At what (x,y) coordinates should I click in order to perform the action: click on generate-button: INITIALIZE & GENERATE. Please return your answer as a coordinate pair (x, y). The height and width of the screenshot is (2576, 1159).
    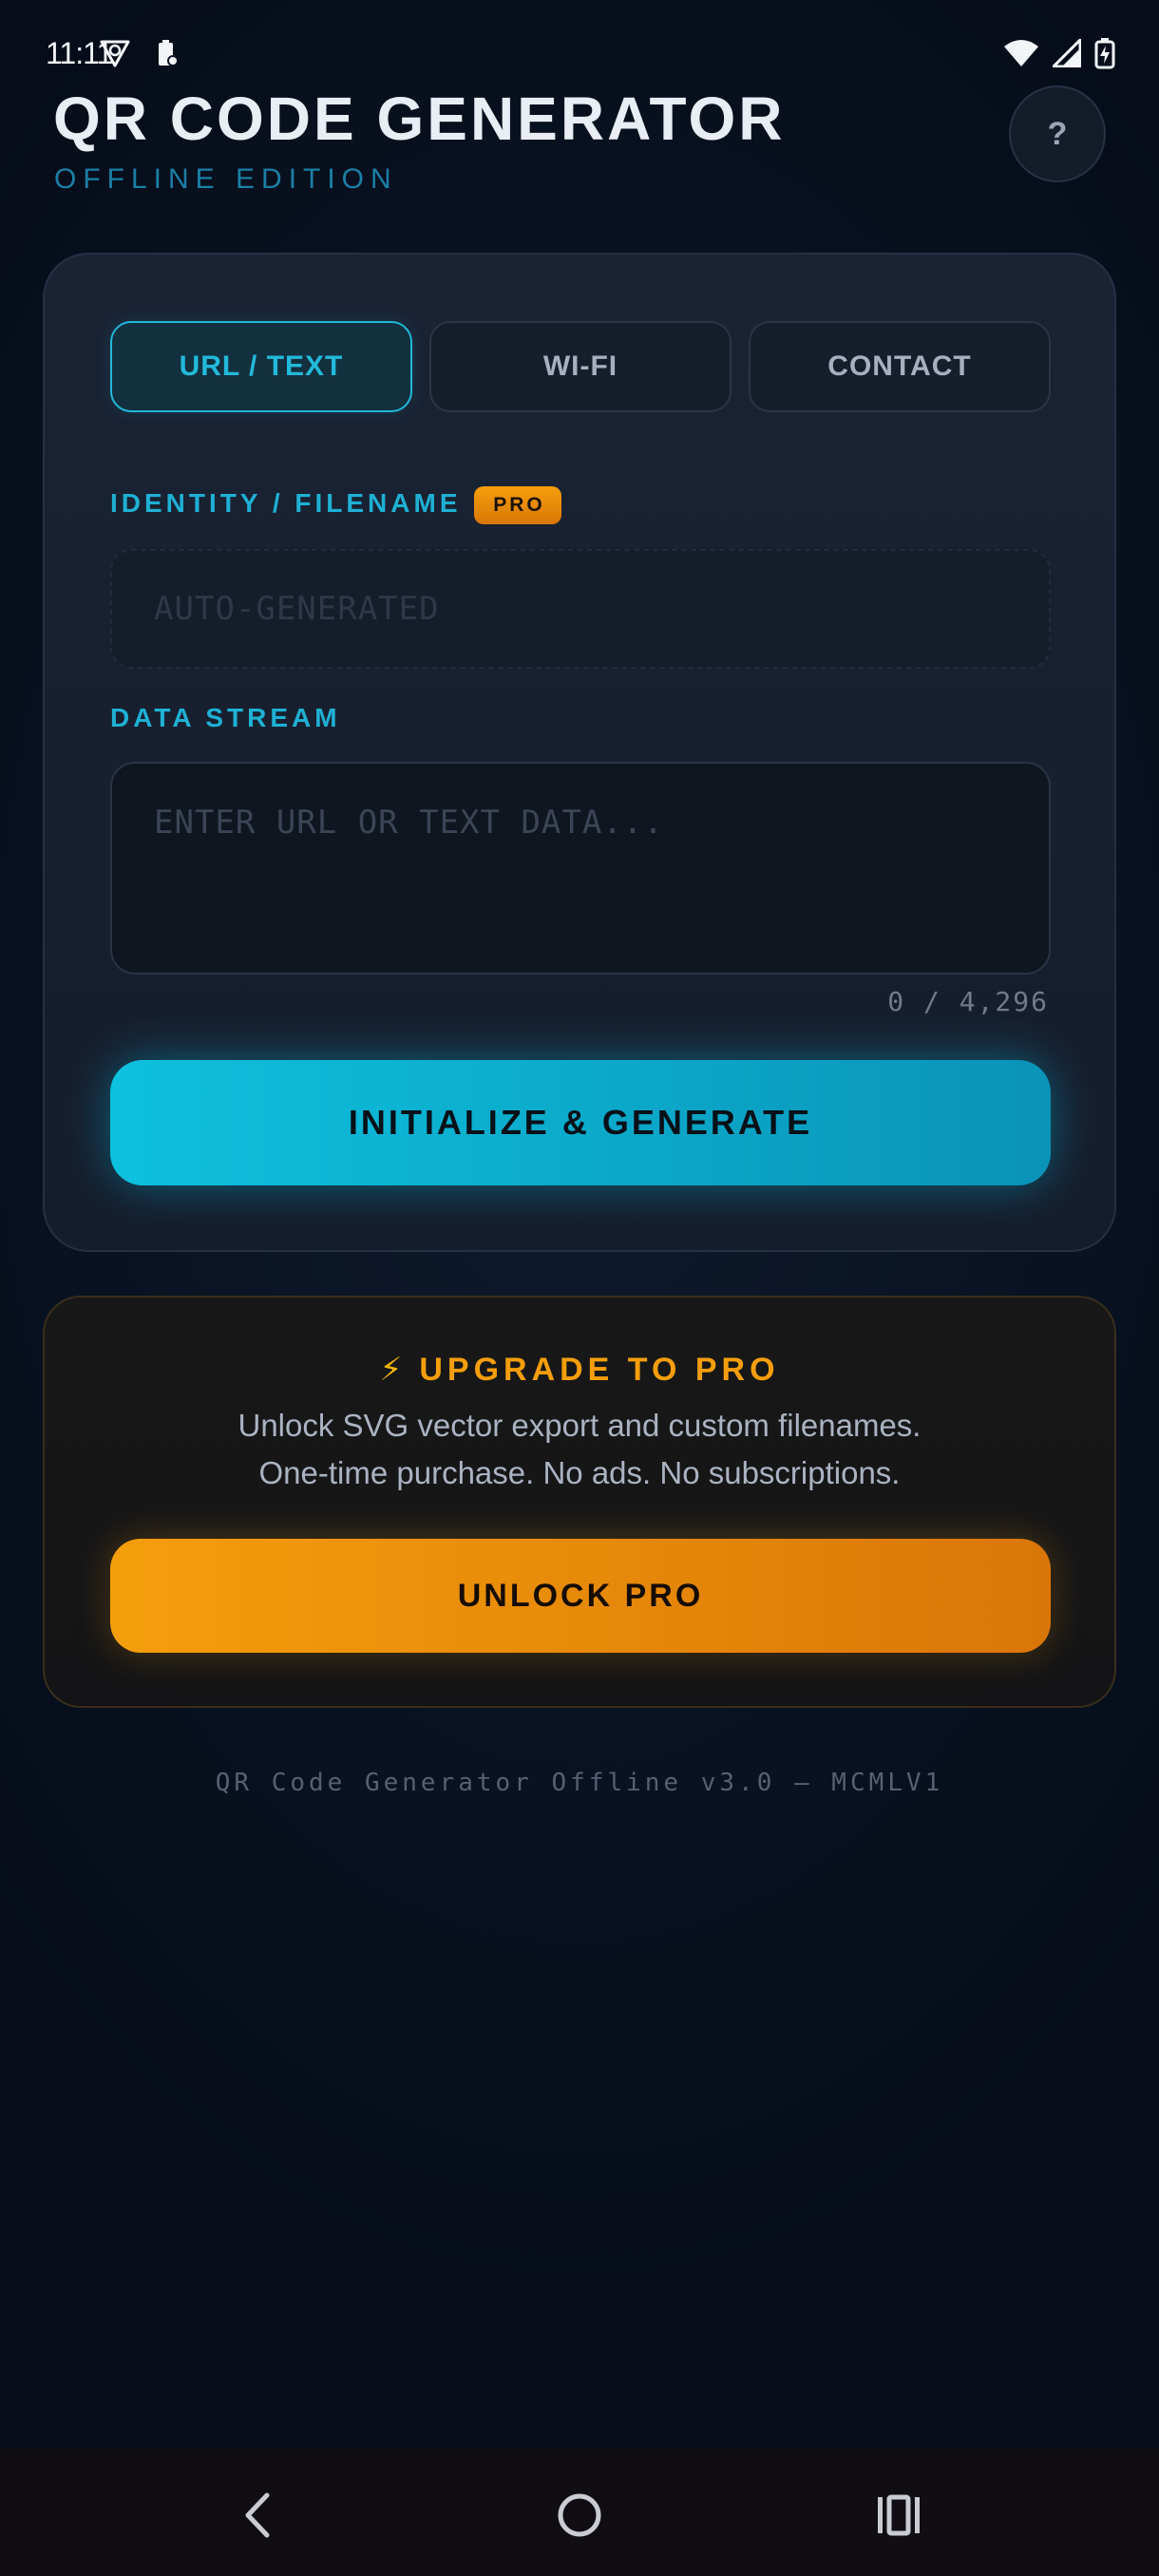
    Looking at the image, I should click on (580, 1122).